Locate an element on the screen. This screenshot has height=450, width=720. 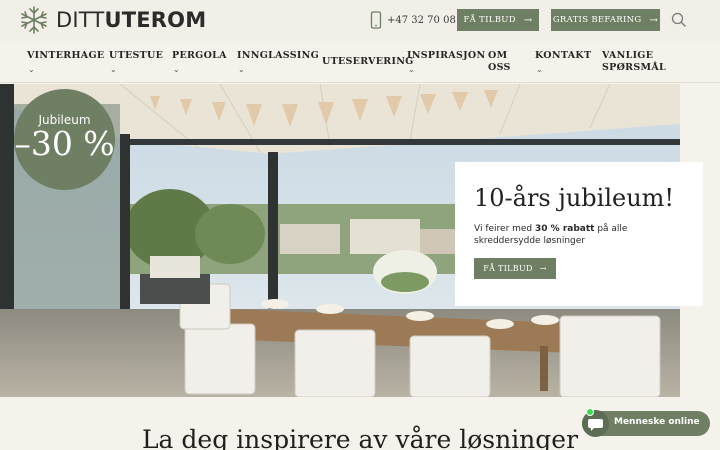
nav-label: UTESTUE is located at coordinates (136, 55).